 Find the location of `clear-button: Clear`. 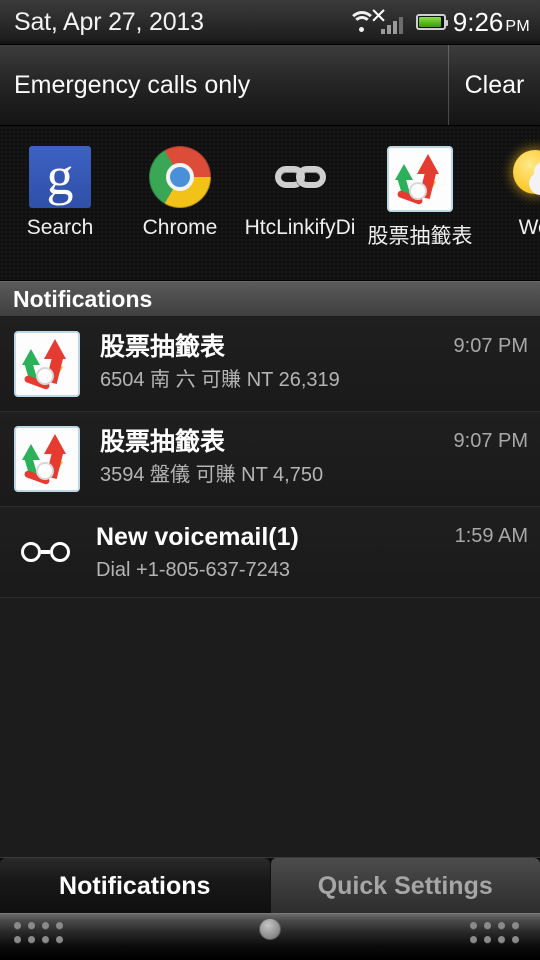

clear-button: Clear is located at coordinates (494, 85).